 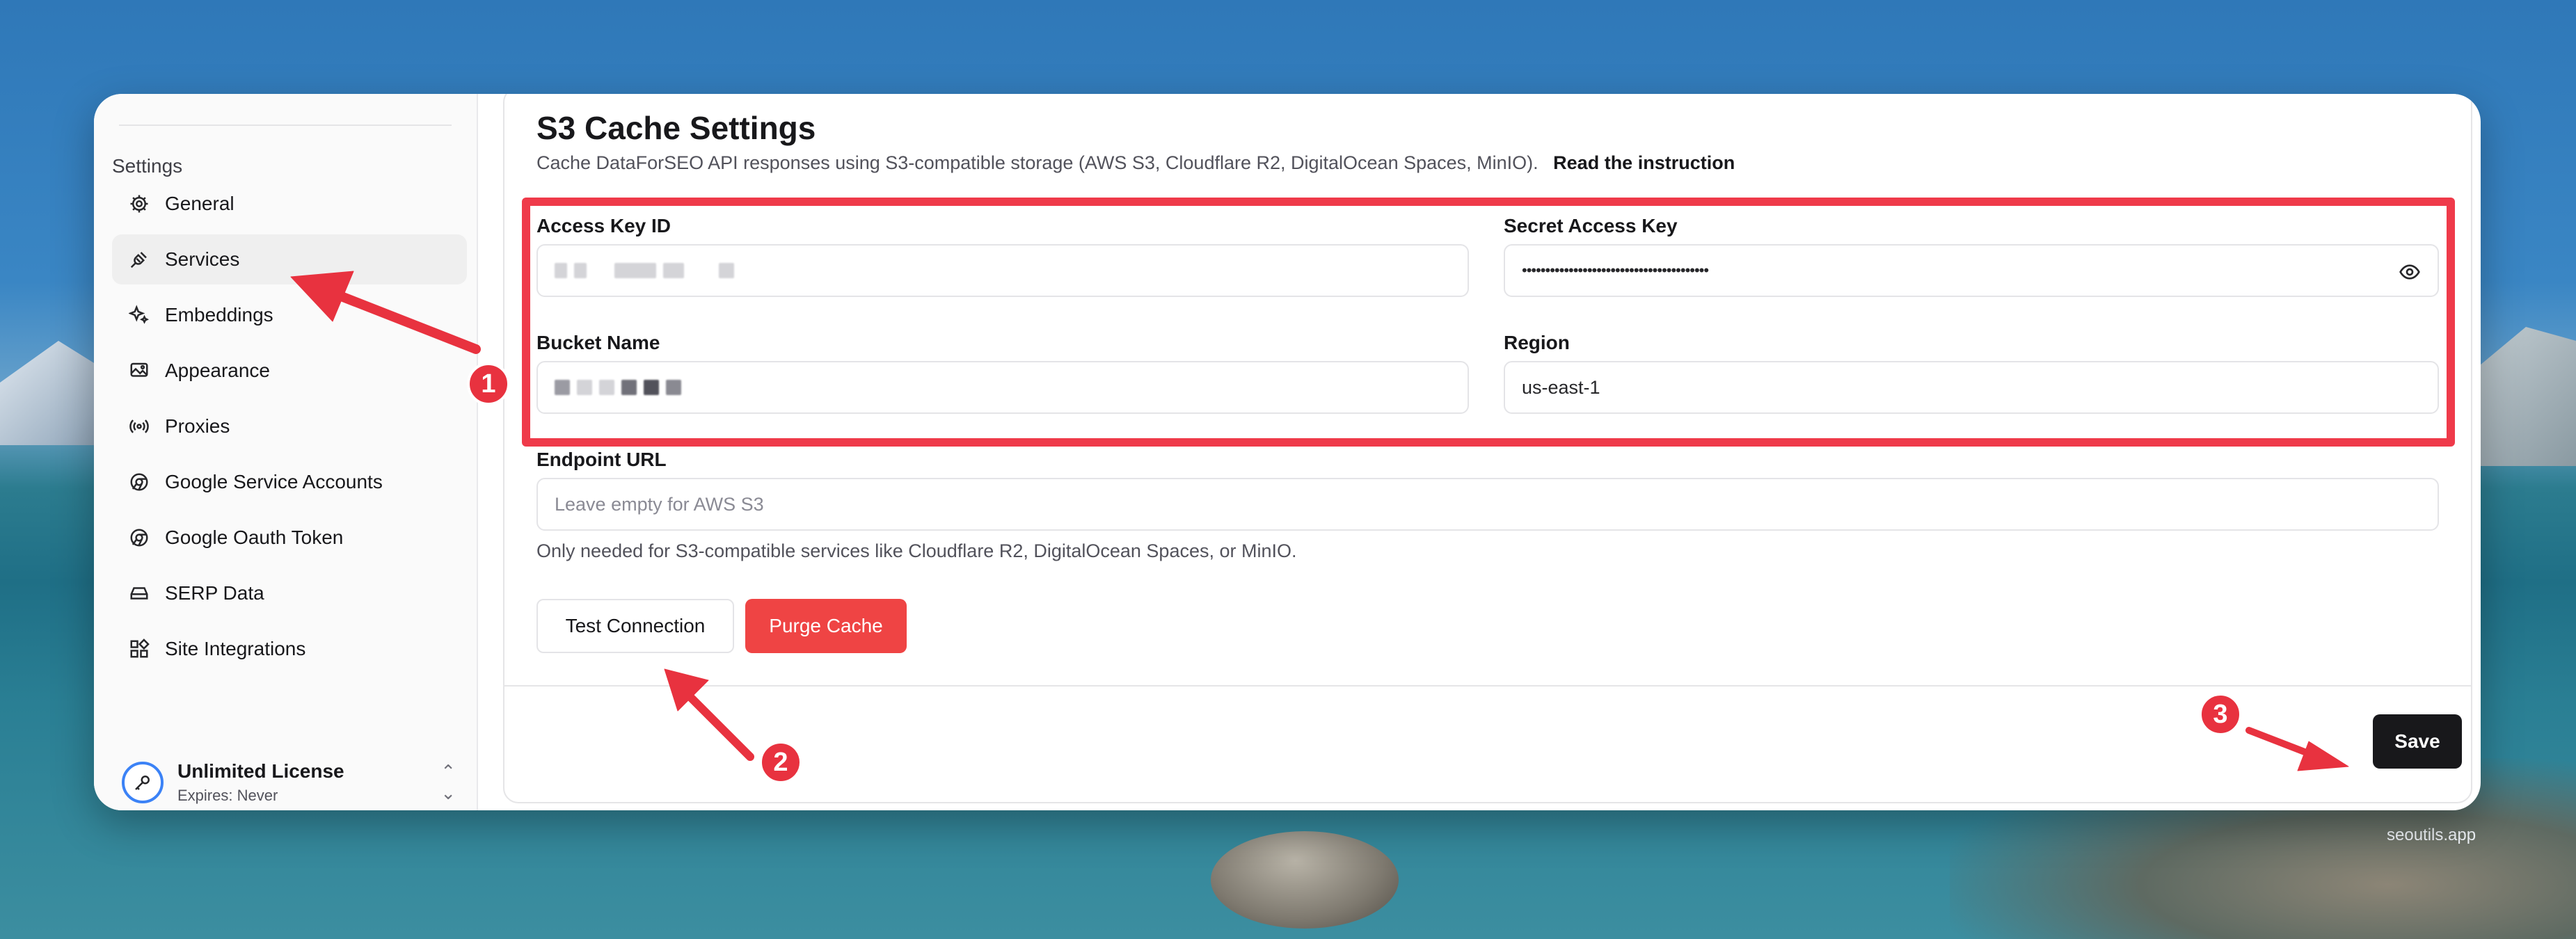 I want to click on arrow-to-test-connection, so click(x=717, y=725).